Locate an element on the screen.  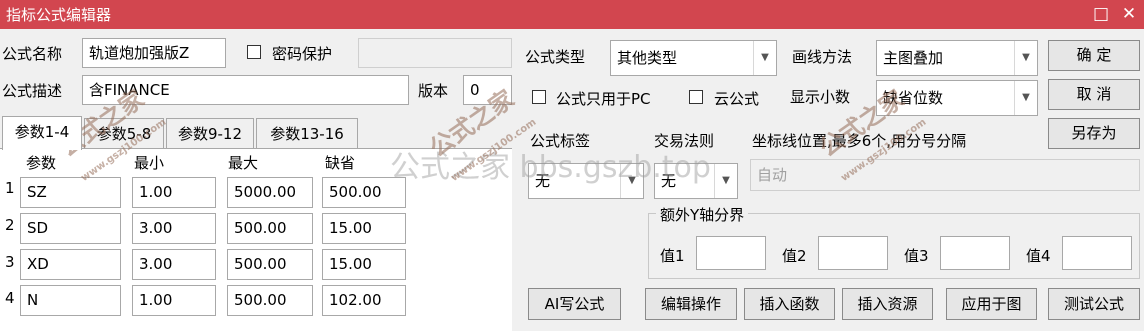
y-value-1-input is located at coordinates (731, 253).